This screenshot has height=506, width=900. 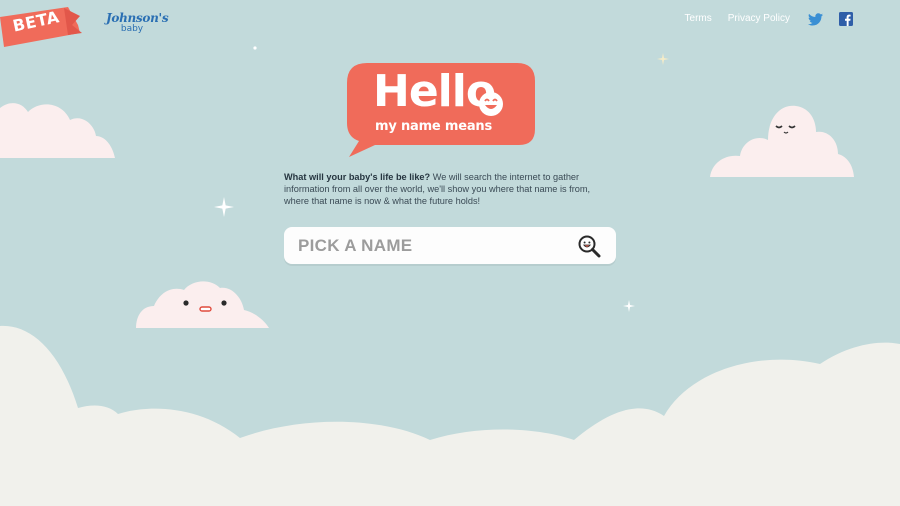 I want to click on name-search-input, so click(x=433, y=246).